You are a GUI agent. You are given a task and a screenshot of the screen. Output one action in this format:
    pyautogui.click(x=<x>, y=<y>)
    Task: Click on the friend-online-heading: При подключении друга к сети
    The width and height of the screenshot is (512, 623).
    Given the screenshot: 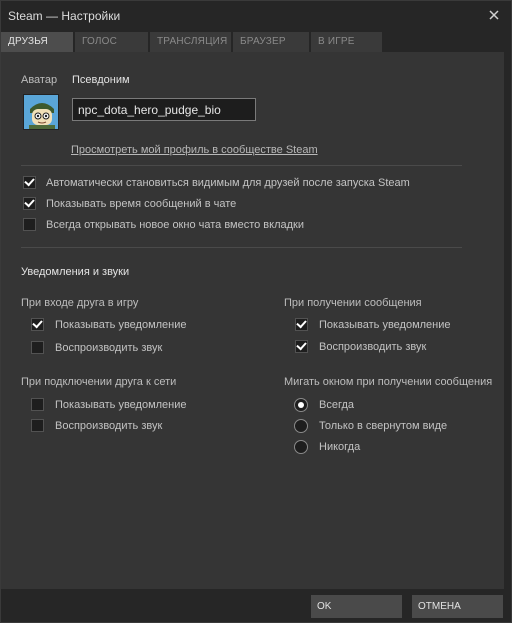 What is the action you would take?
    pyautogui.click(x=99, y=382)
    